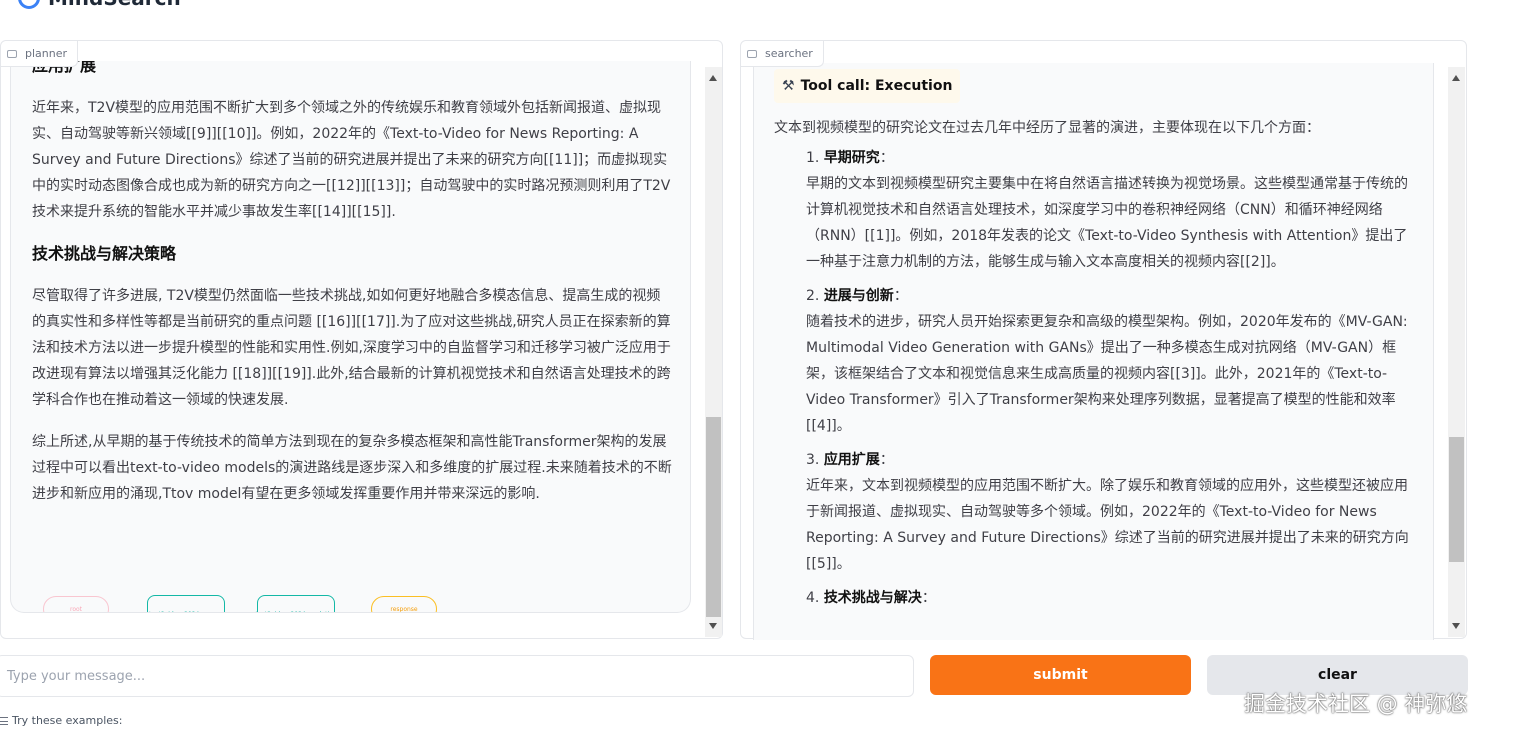  Describe the element at coordinates (858, 296) in the screenshot. I see `list-title: 进展与创新` at that location.